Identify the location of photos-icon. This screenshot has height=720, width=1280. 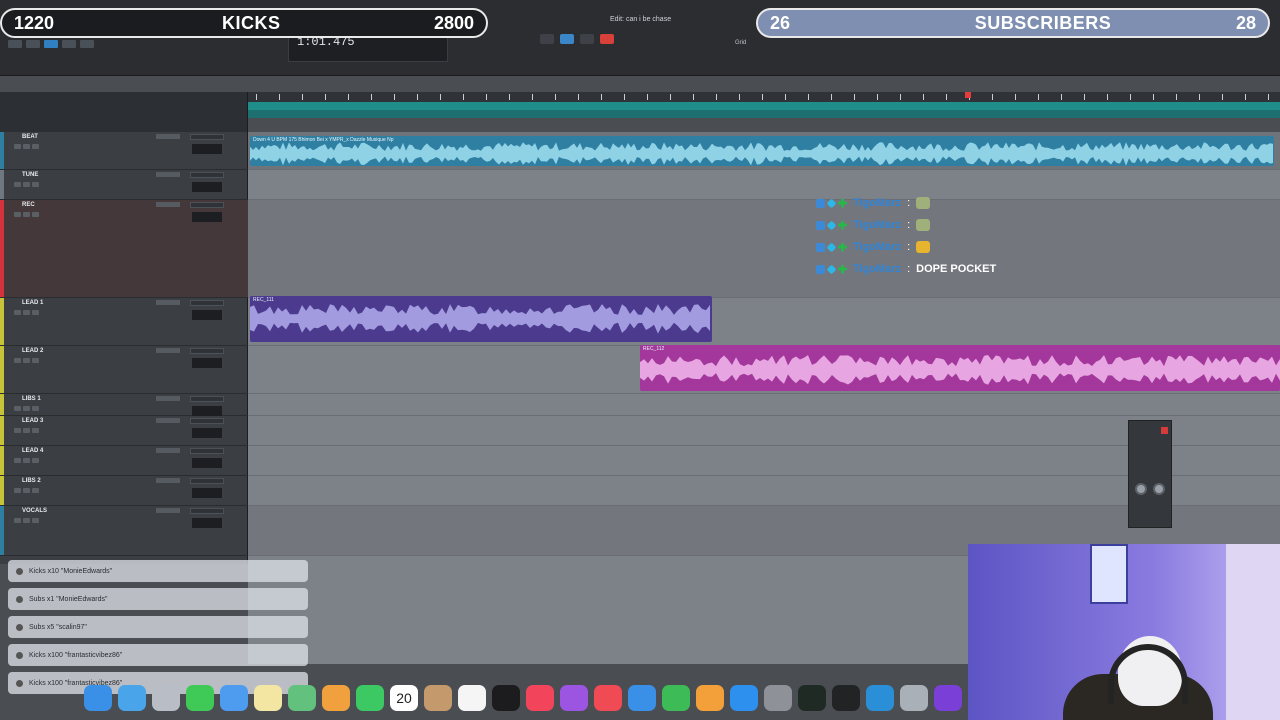
(336, 698).